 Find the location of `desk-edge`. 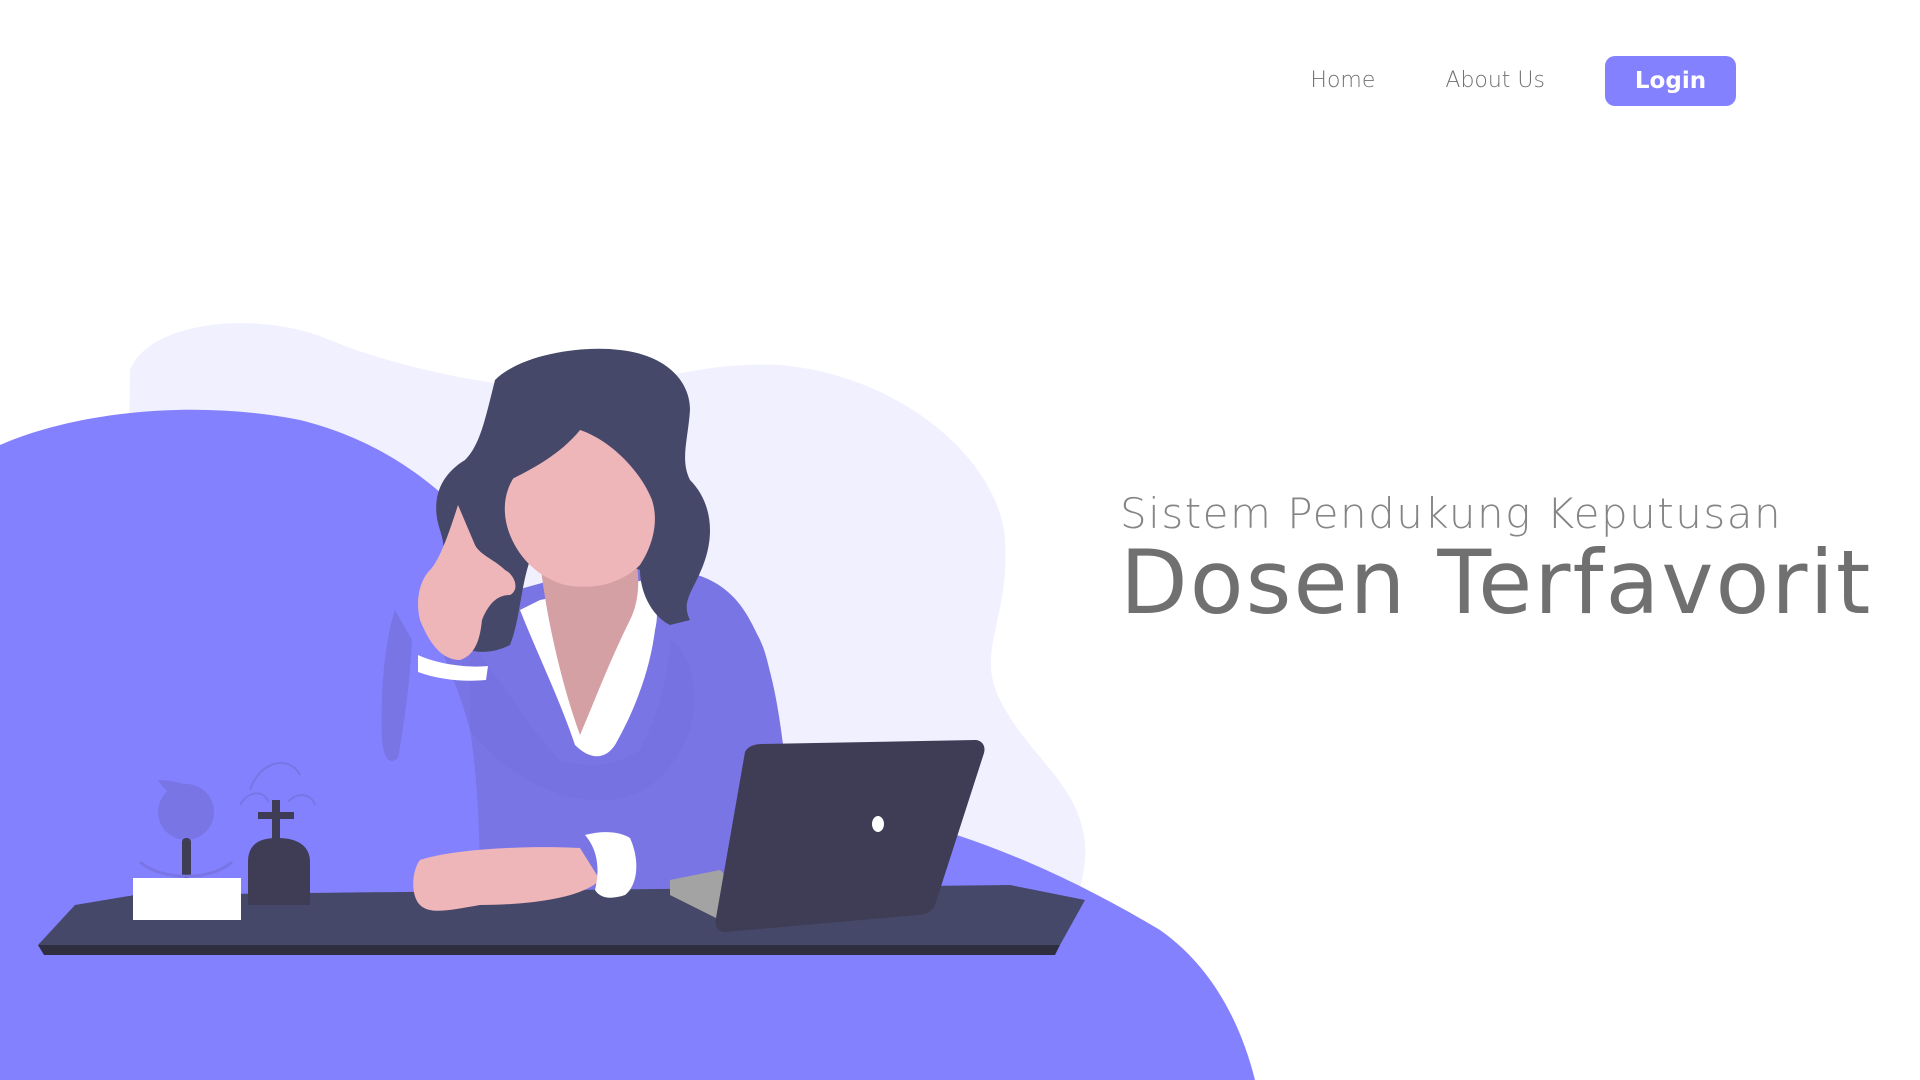

desk-edge is located at coordinates (549, 950).